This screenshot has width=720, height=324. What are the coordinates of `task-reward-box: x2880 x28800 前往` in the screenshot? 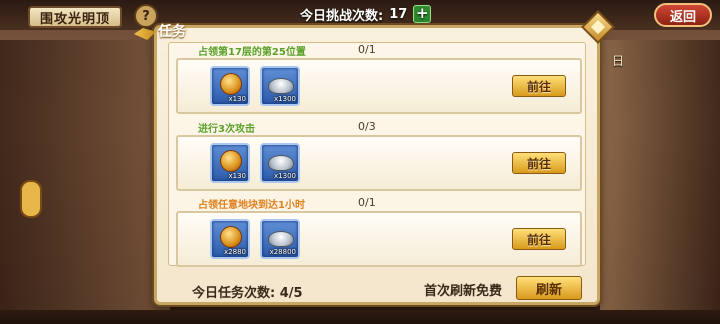 It's located at (379, 239).